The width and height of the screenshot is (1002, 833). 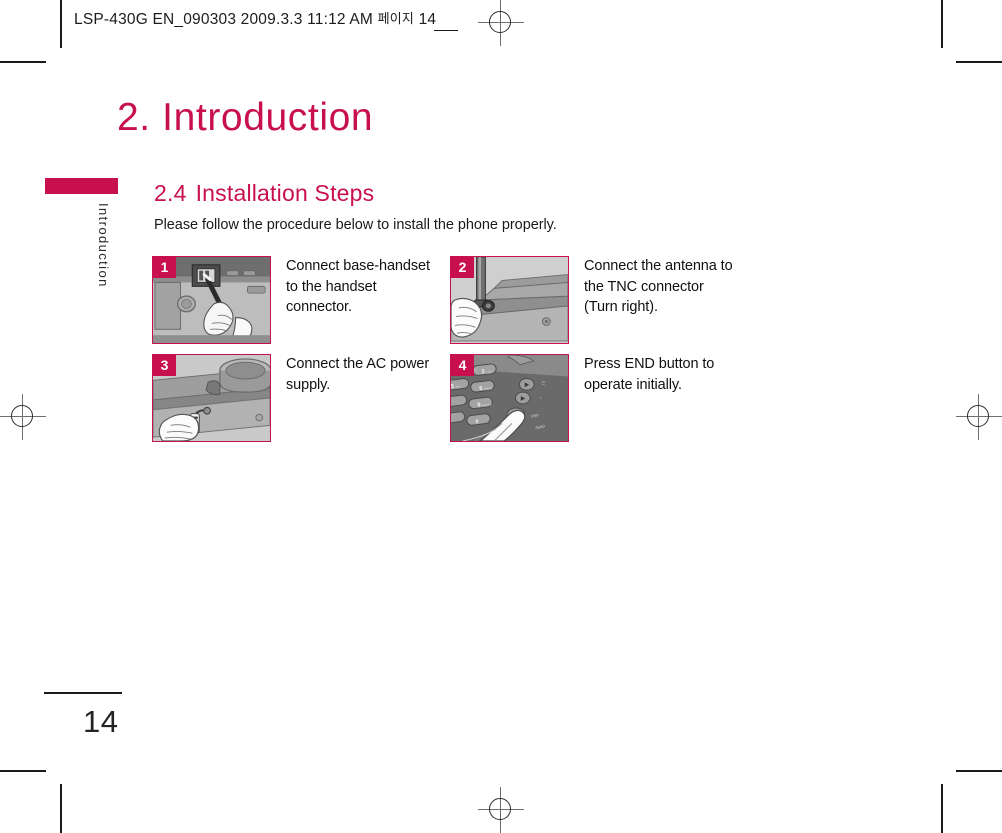 I want to click on footer-divider, so click(x=83, y=693).